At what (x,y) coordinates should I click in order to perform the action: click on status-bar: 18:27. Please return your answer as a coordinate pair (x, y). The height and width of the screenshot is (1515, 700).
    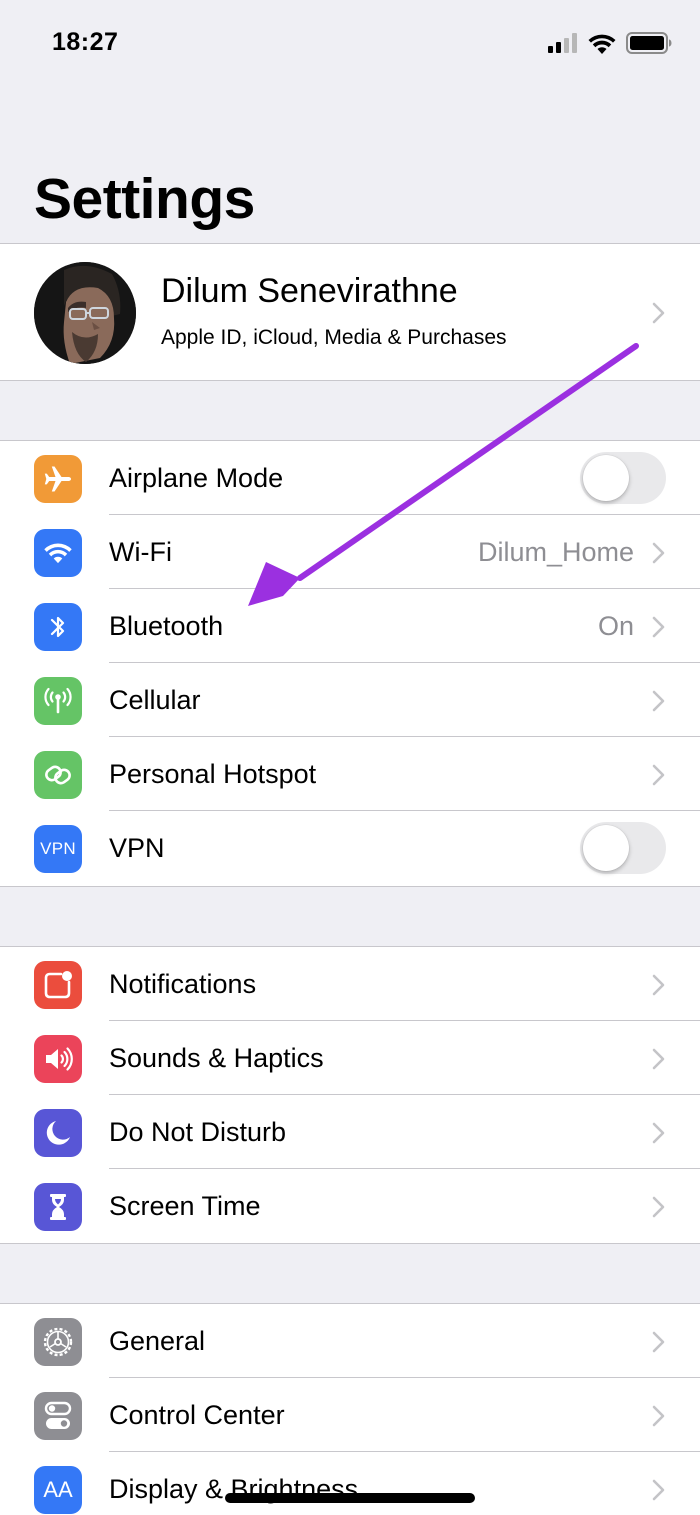
    Looking at the image, I should click on (350, 45).